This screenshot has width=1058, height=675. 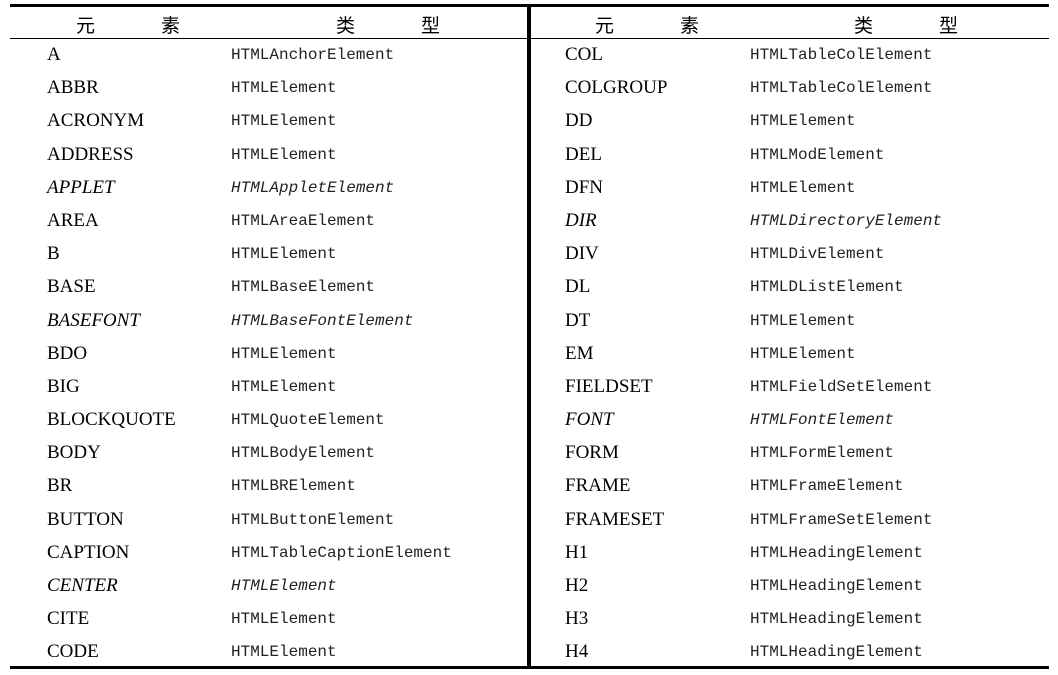 I want to click on table-row: ADDRESS HTMLElement, so click(x=268, y=155).